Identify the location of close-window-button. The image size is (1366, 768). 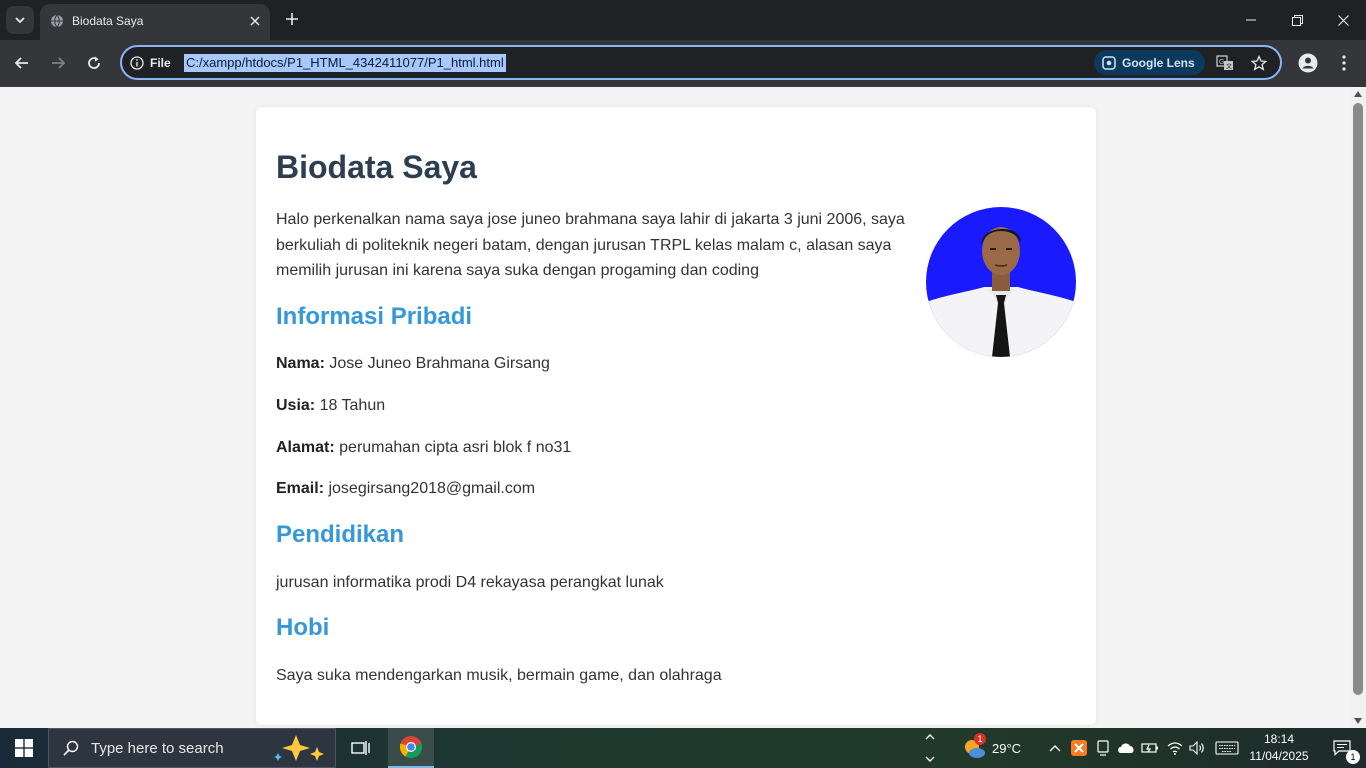
(1343, 20).